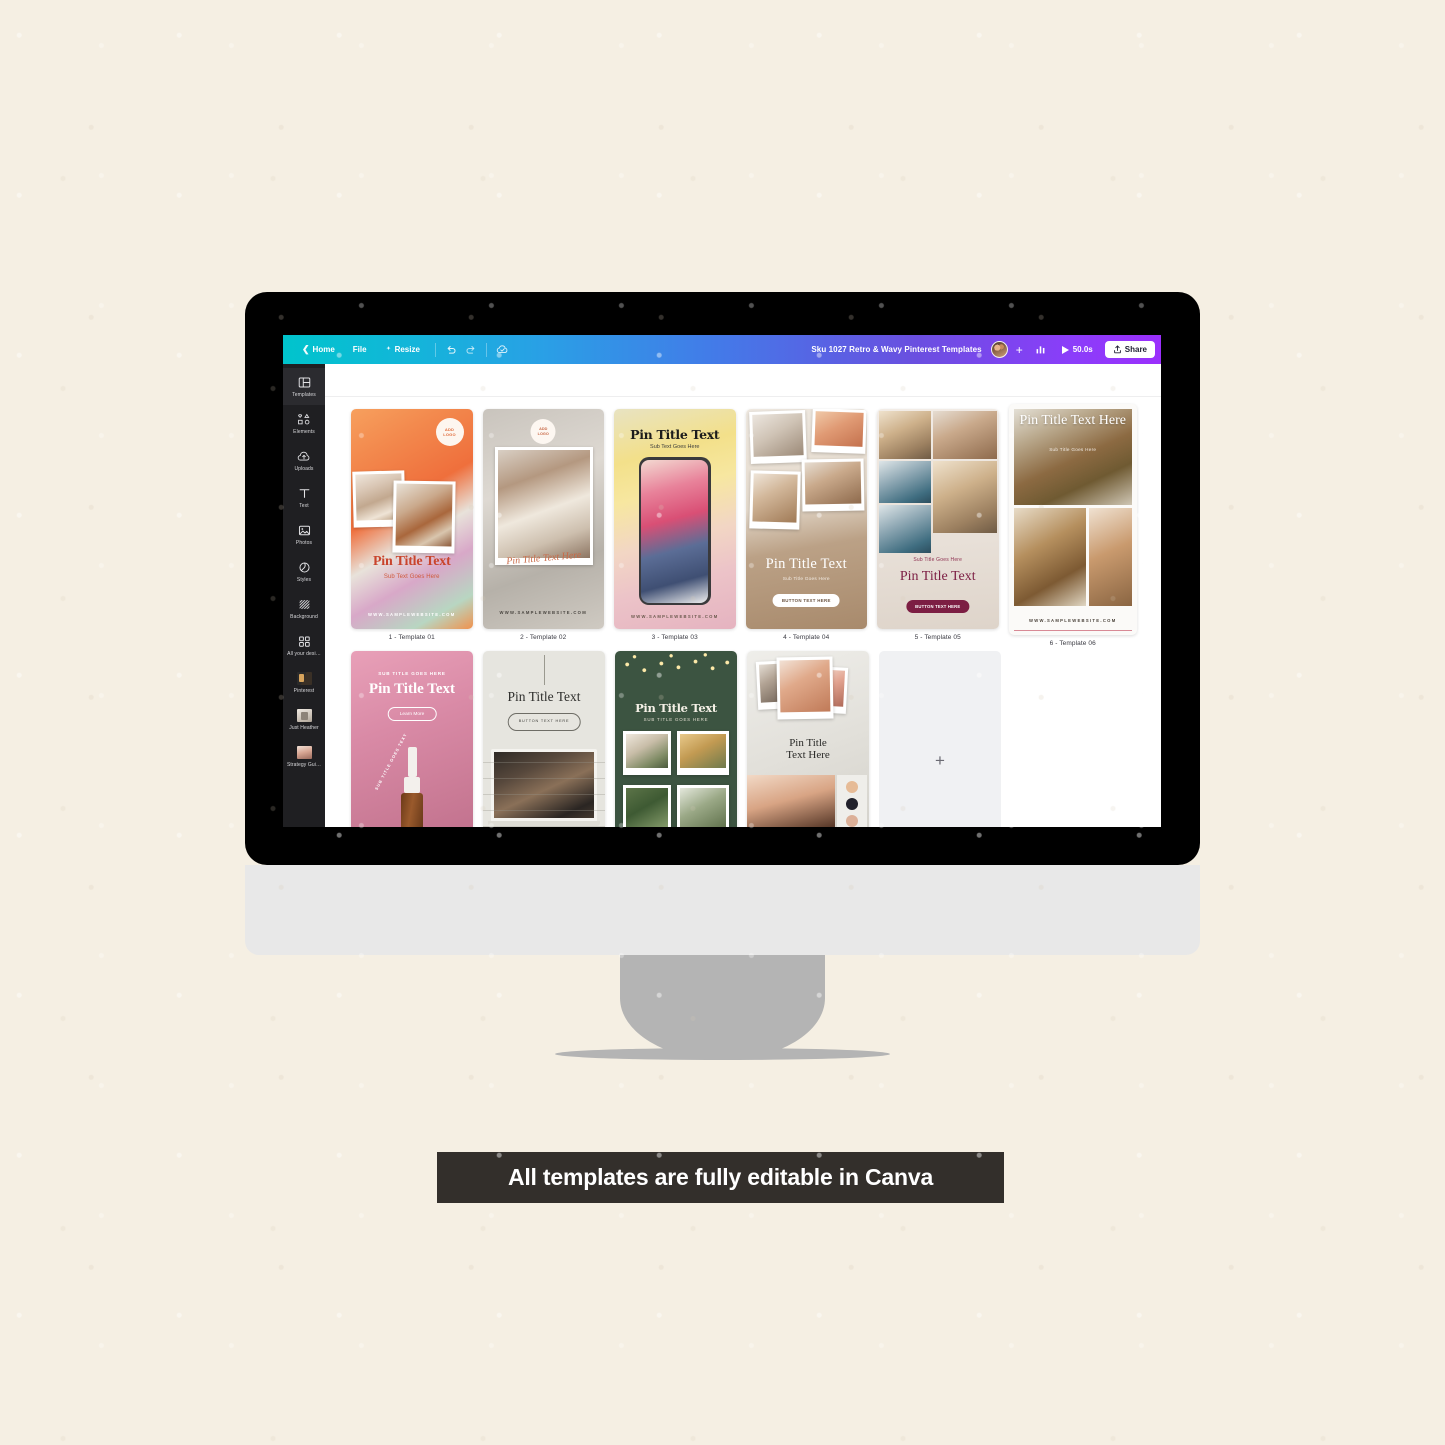  Describe the element at coordinates (304, 752) in the screenshot. I see `strategy-guide-thumb-icon` at that location.